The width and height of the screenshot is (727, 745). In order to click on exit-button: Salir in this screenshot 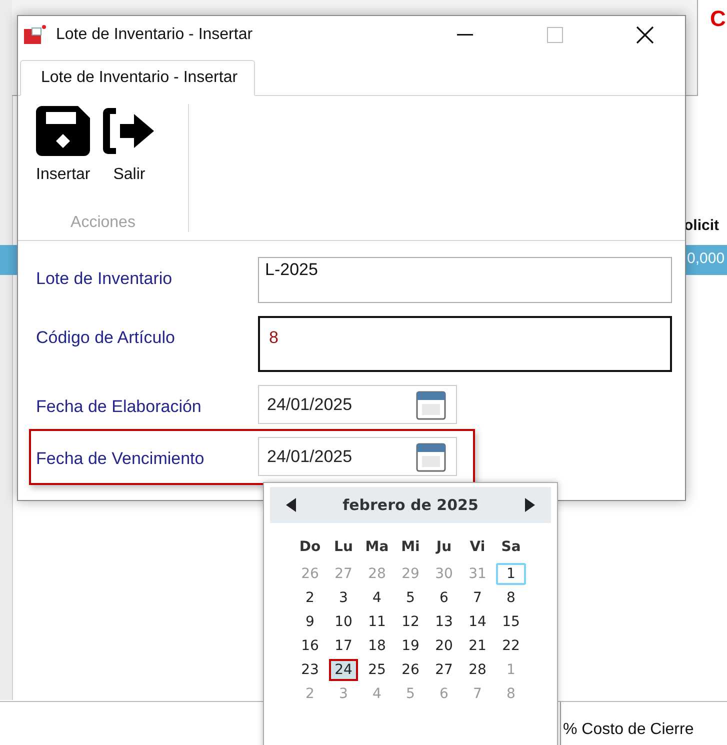, I will do `click(129, 145)`.